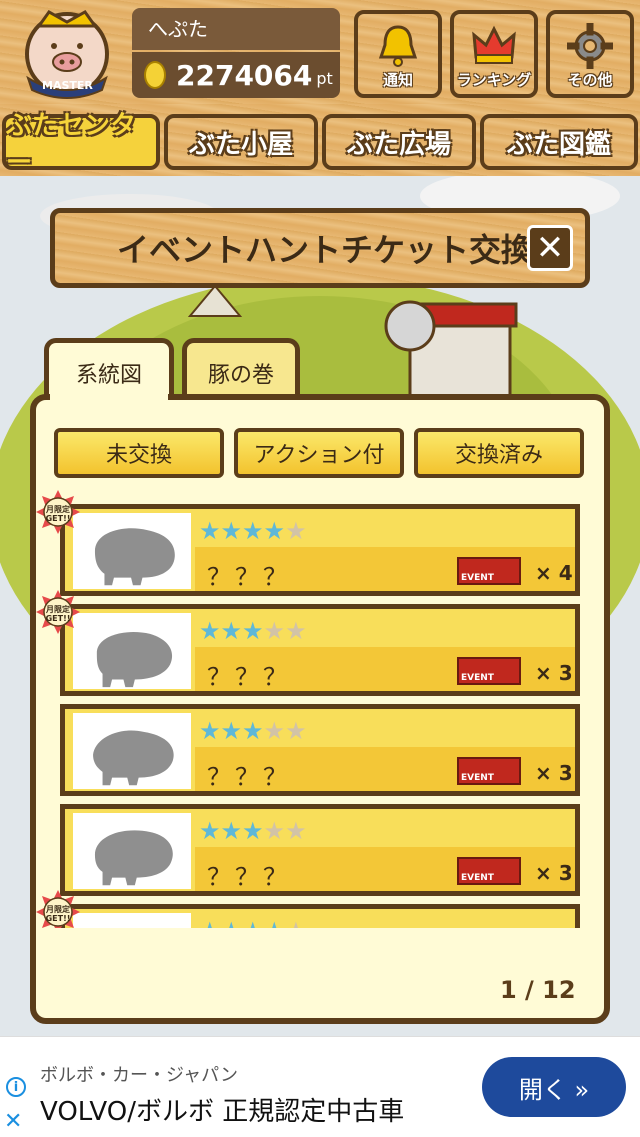 Image resolution: width=640 pixels, height=1137 pixels. Describe the element at coordinates (320, 1086) in the screenshot. I see `ad-banner: i ✕ ボルボ・カー・ジャパン VOLVO/ボルボ 正規認定中古車 開く »` at that location.